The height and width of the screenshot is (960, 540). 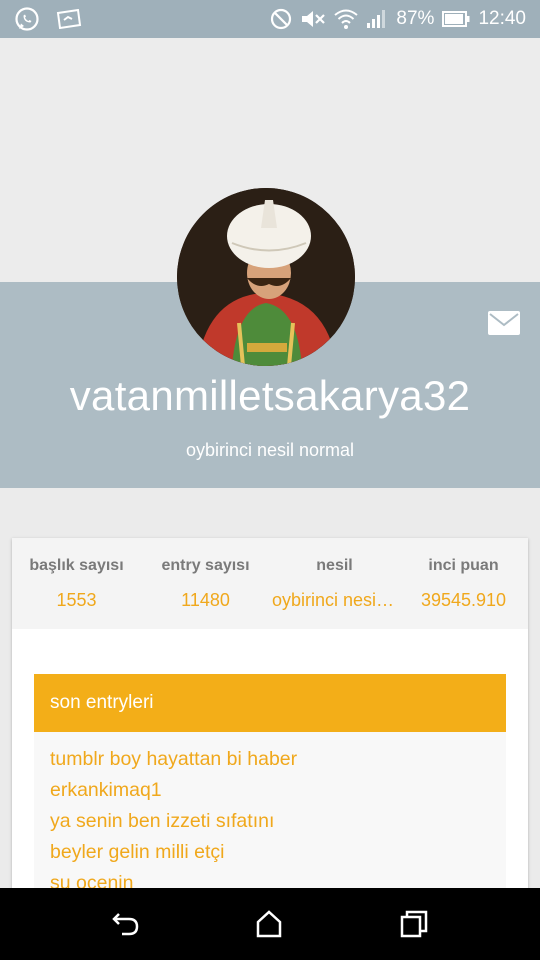 What do you see at coordinates (278, 821) in the screenshot?
I see `entry-link: ya senin ben izzeti sıfatını` at bounding box center [278, 821].